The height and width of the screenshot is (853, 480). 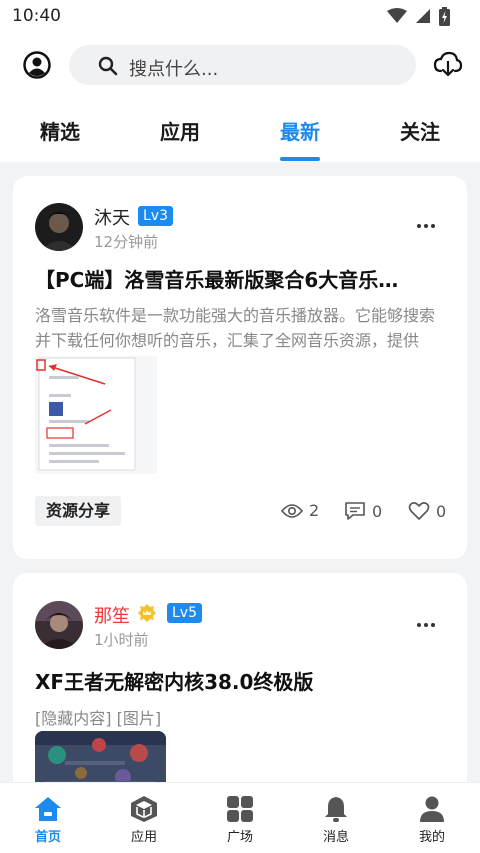 What do you see at coordinates (155, 216) in the screenshot?
I see `level-badge: Lv3` at bounding box center [155, 216].